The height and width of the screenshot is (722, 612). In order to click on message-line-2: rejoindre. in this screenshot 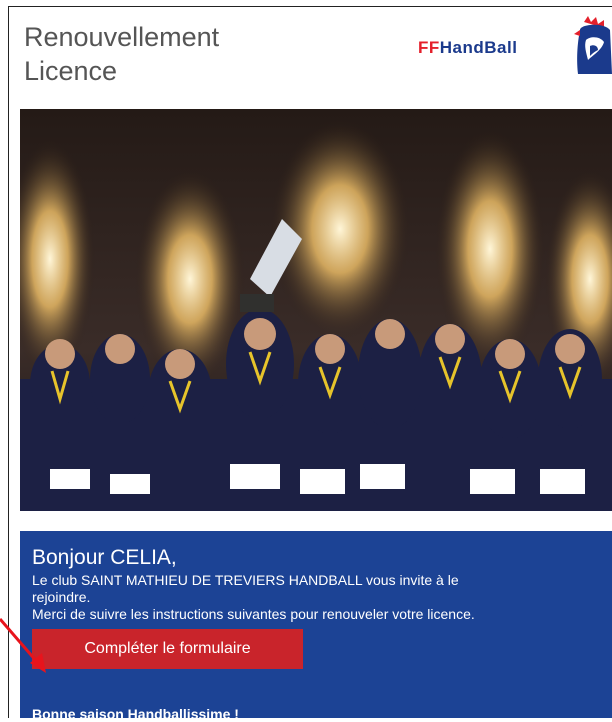, I will do `click(61, 597)`.